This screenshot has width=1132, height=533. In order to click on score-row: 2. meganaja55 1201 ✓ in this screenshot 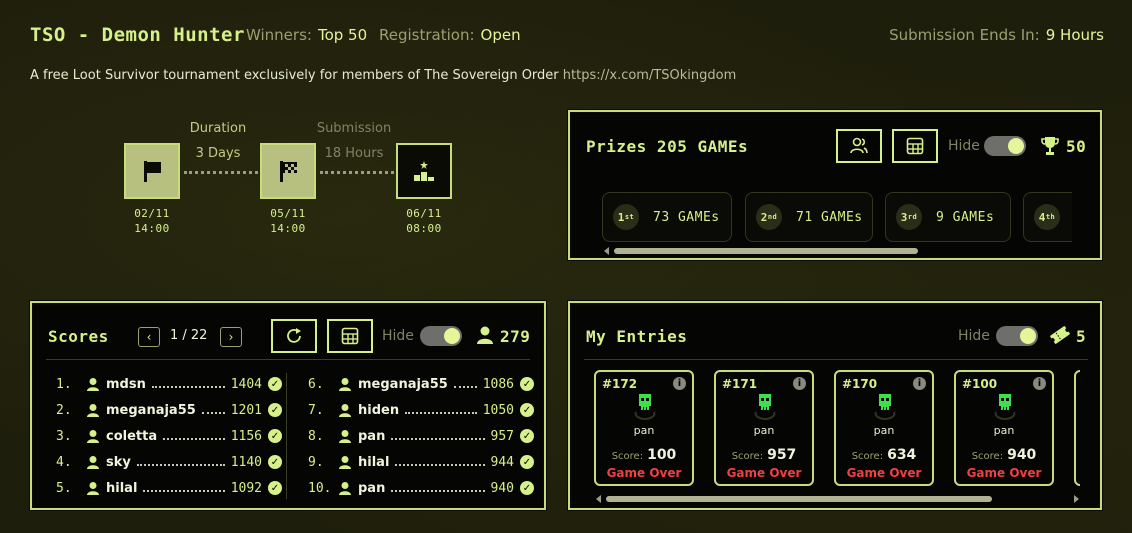, I will do `click(169, 410)`.